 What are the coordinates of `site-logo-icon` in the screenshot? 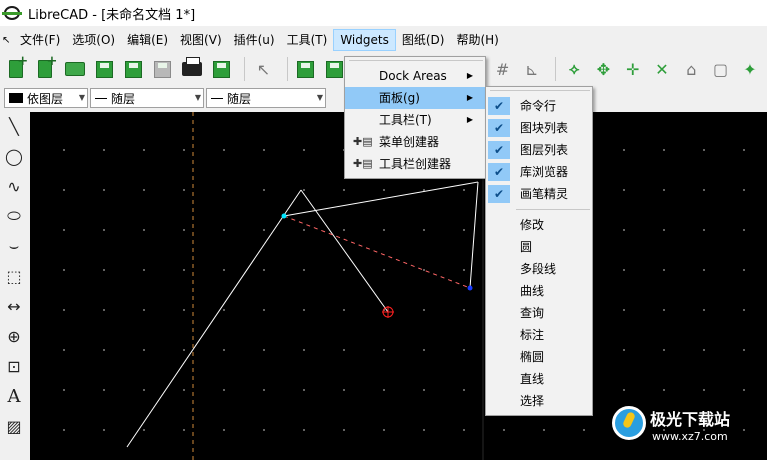 It's located at (629, 423).